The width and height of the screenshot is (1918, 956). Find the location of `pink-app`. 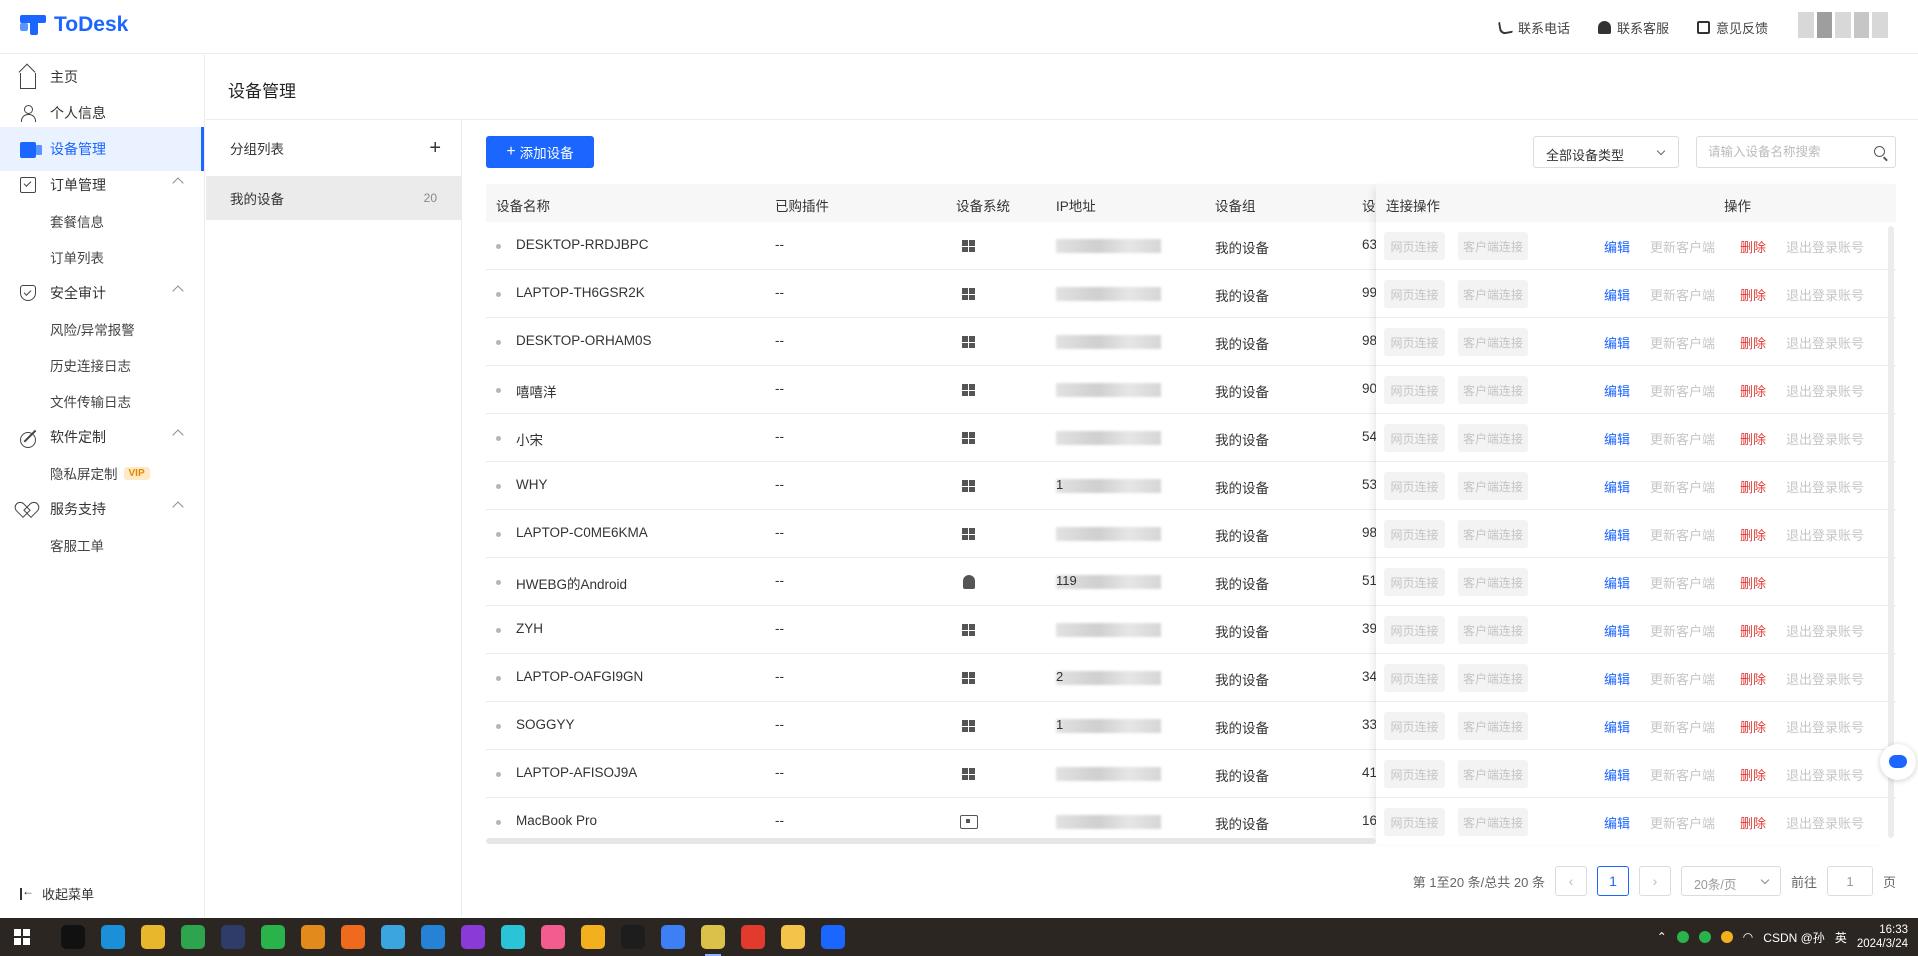

pink-app is located at coordinates (553, 937).